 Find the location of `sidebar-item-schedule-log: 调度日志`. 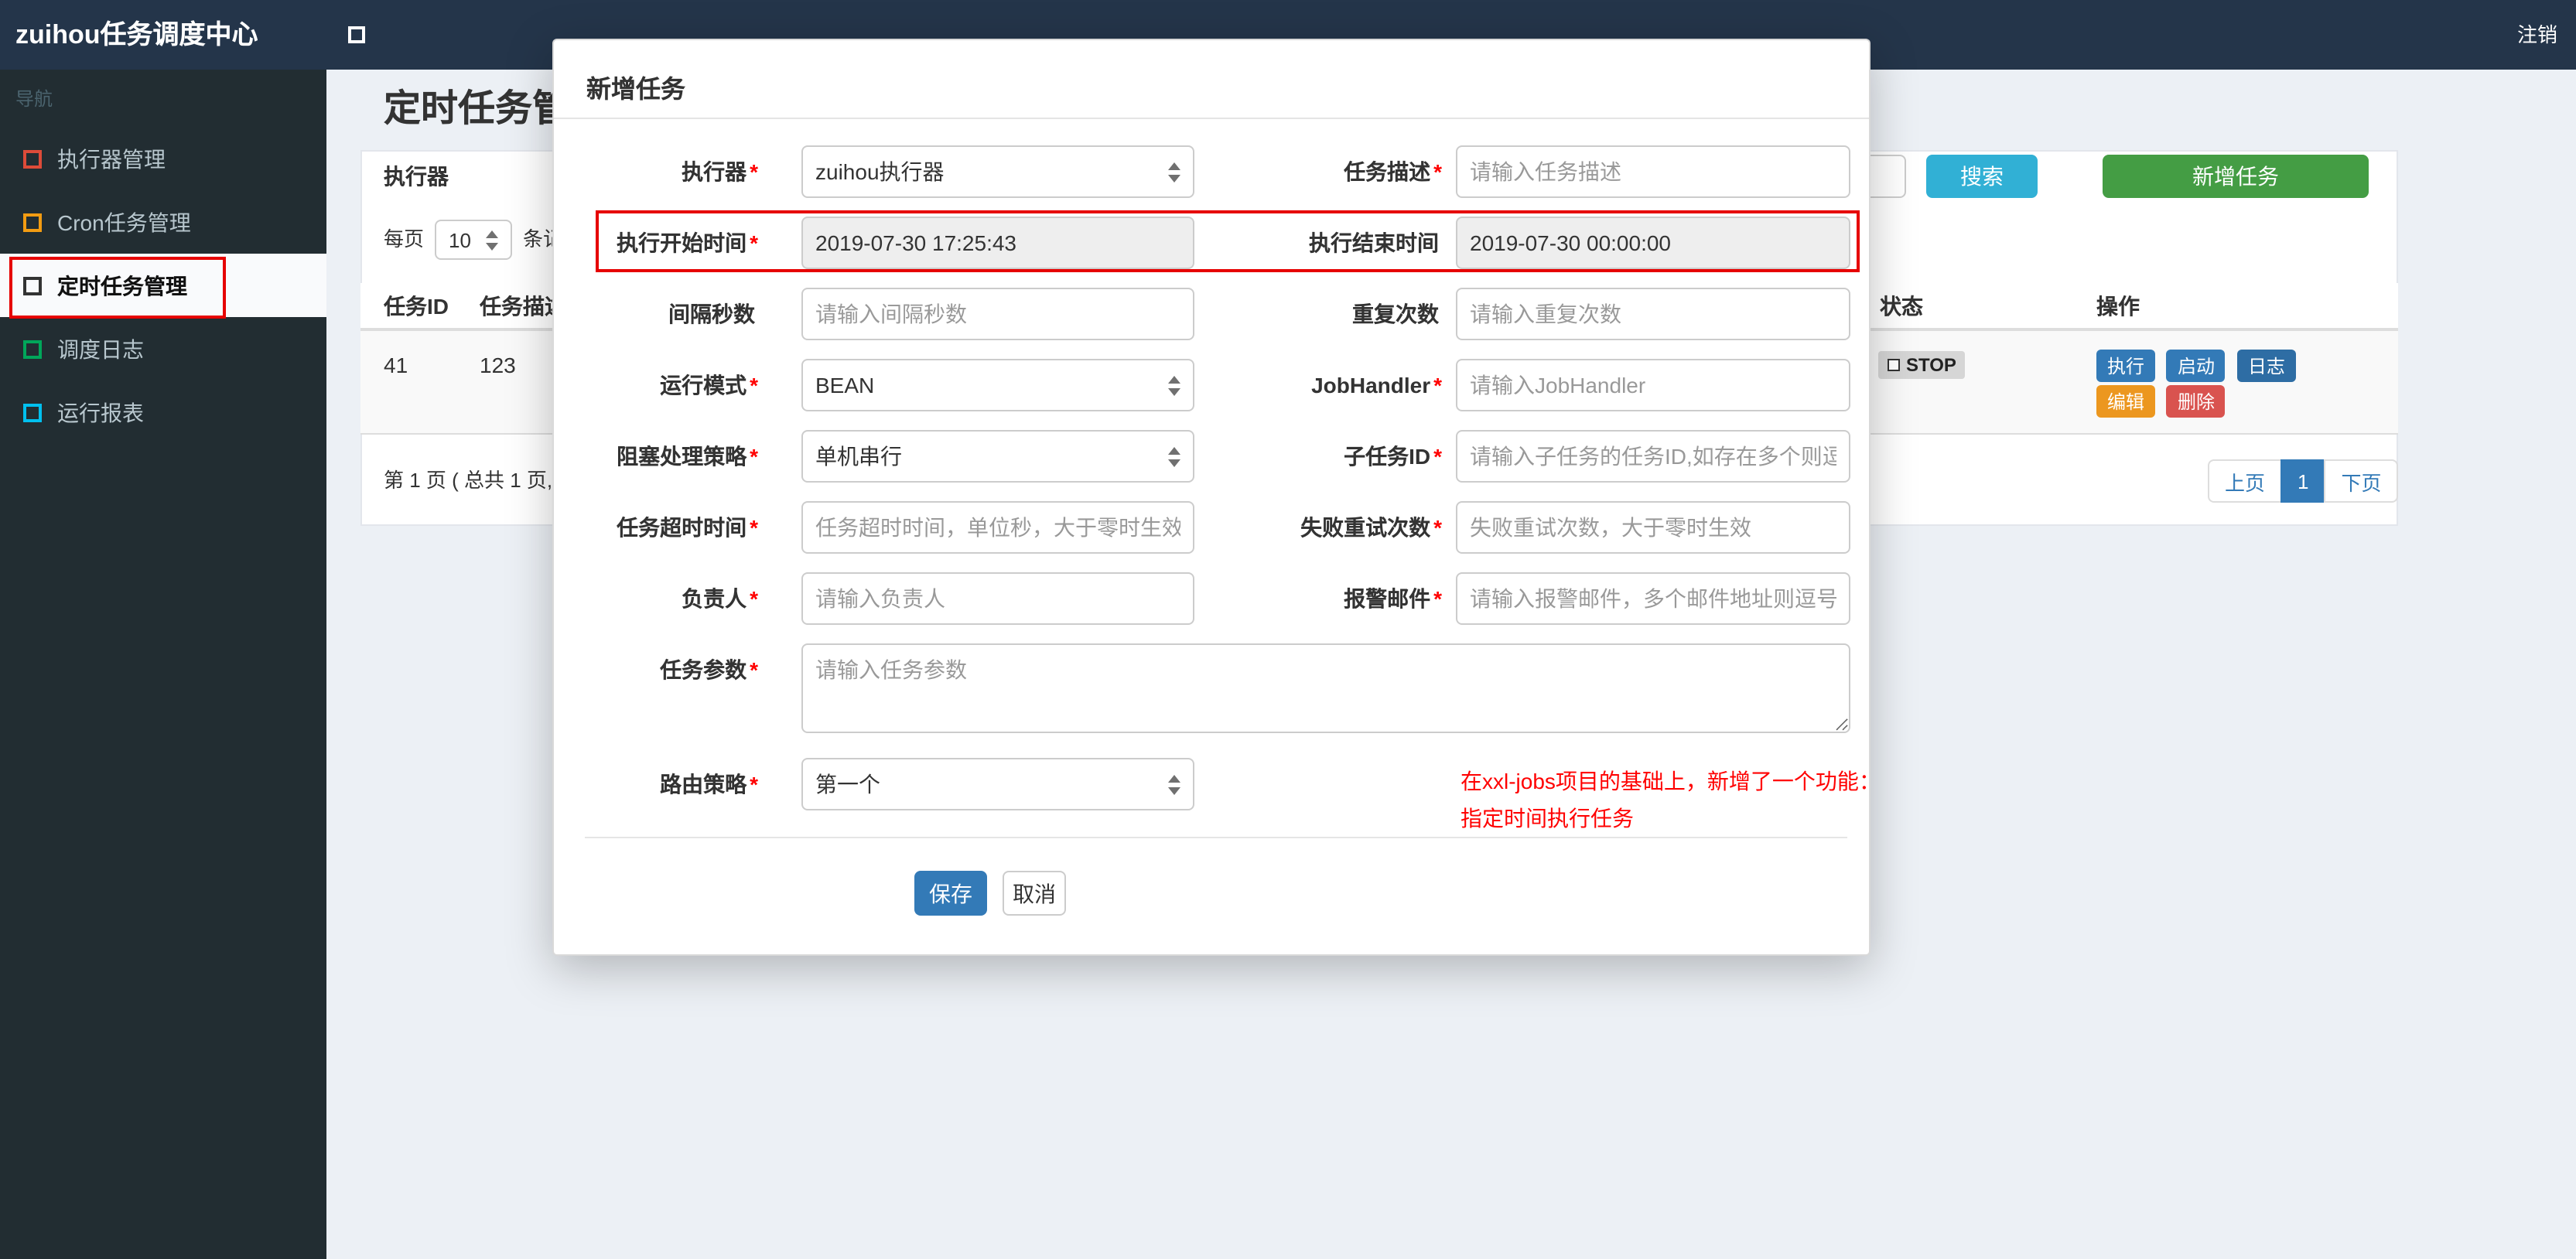

sidebar-item-schedule-log: 调度日志 is located at coordinates (163, 349).